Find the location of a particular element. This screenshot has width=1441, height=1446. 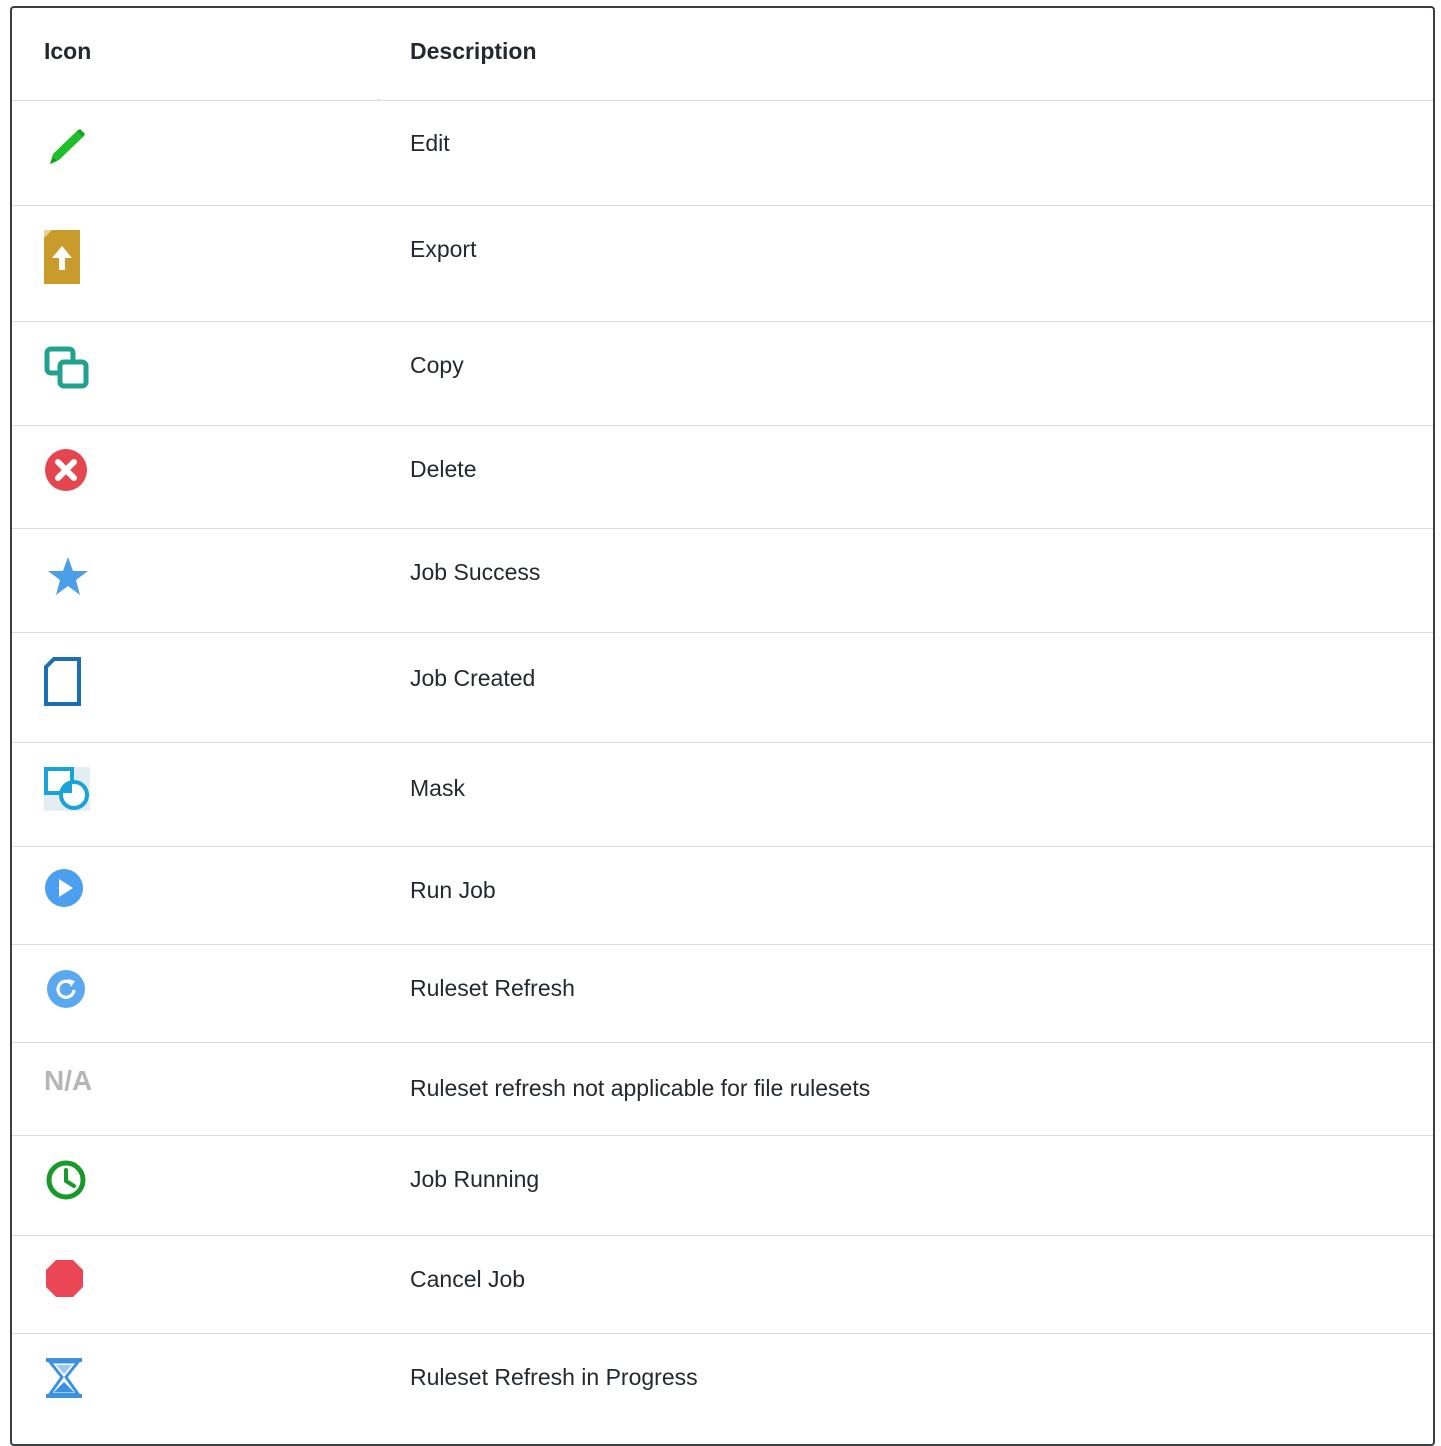

row-description: Copy is located at coordinates (437, 365).